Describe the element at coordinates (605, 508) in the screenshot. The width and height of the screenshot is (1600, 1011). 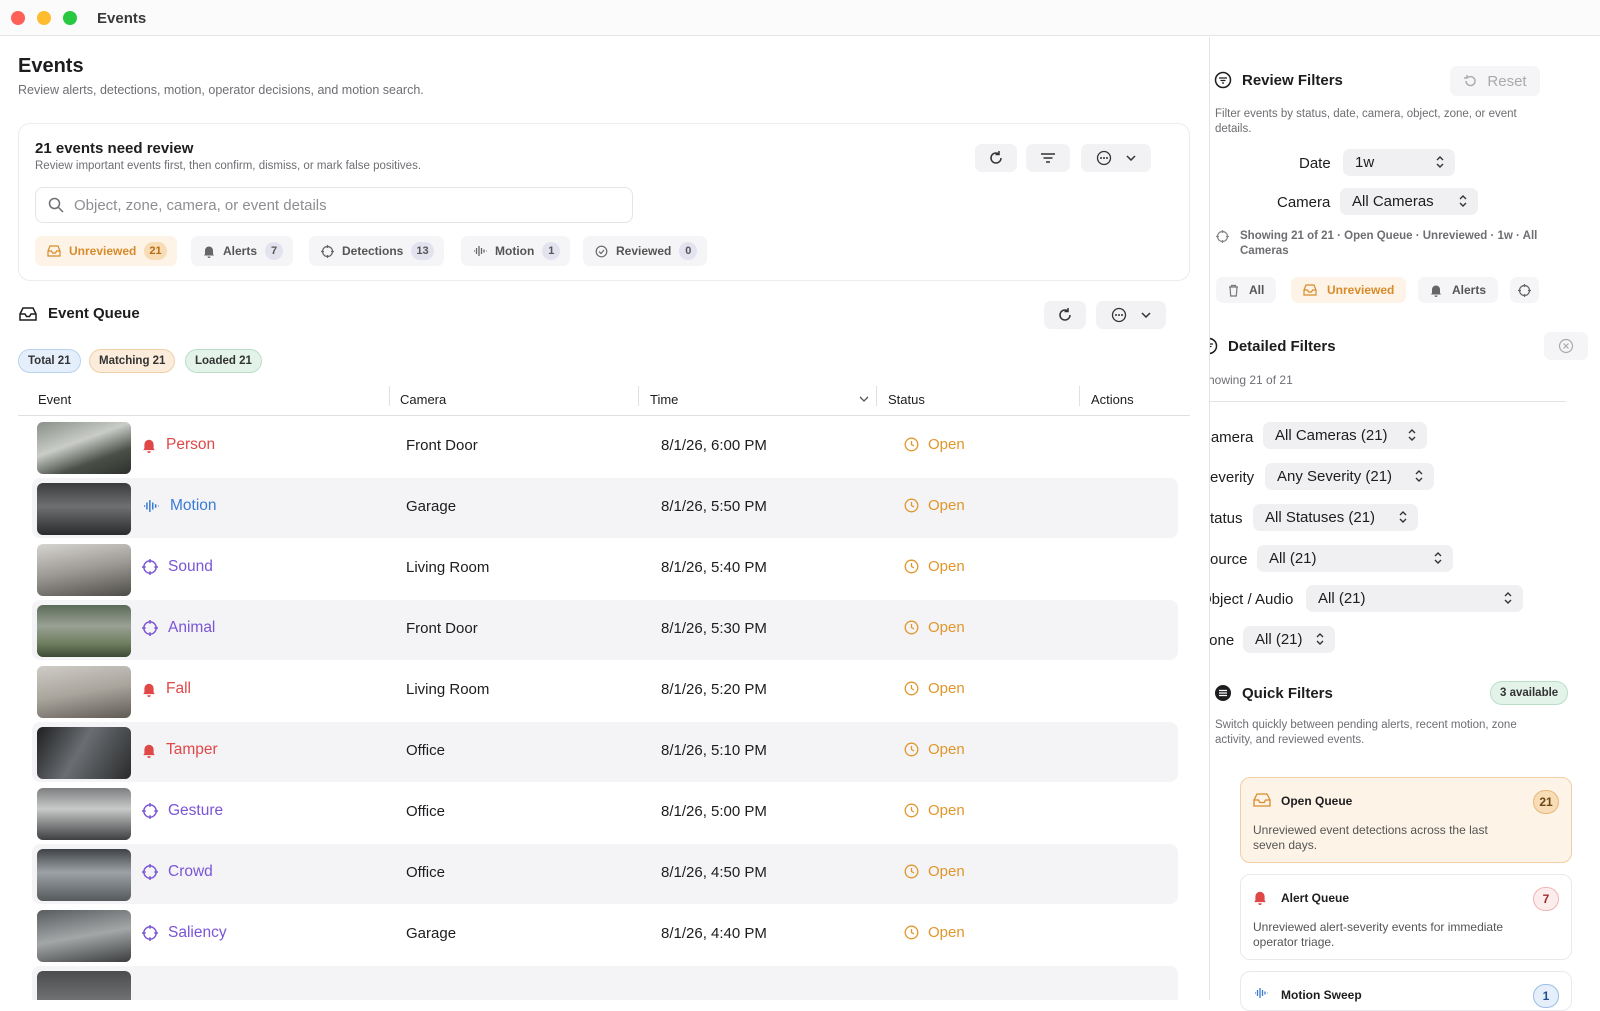
I see `table-row: Motion Garage 8/1/26, 5:50 PM Open` at that location.